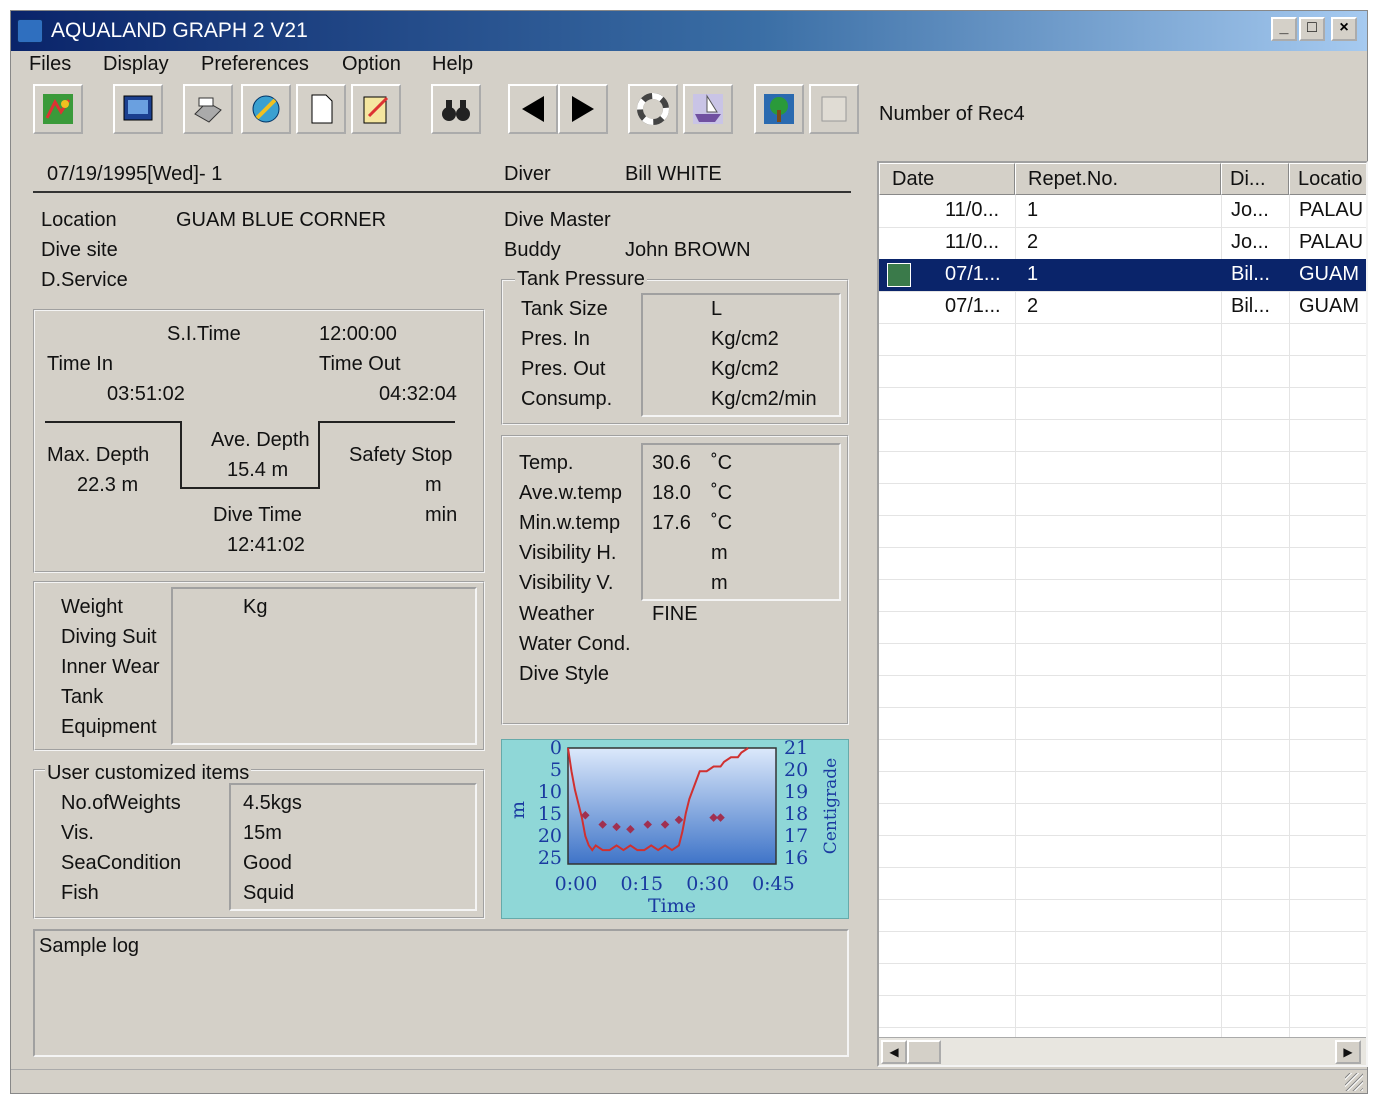 This screenshot has width=1374, height=1097. Describe the element at coordinates (1284, 29) in the screenshot. I see `minimize-button: _` at that location.